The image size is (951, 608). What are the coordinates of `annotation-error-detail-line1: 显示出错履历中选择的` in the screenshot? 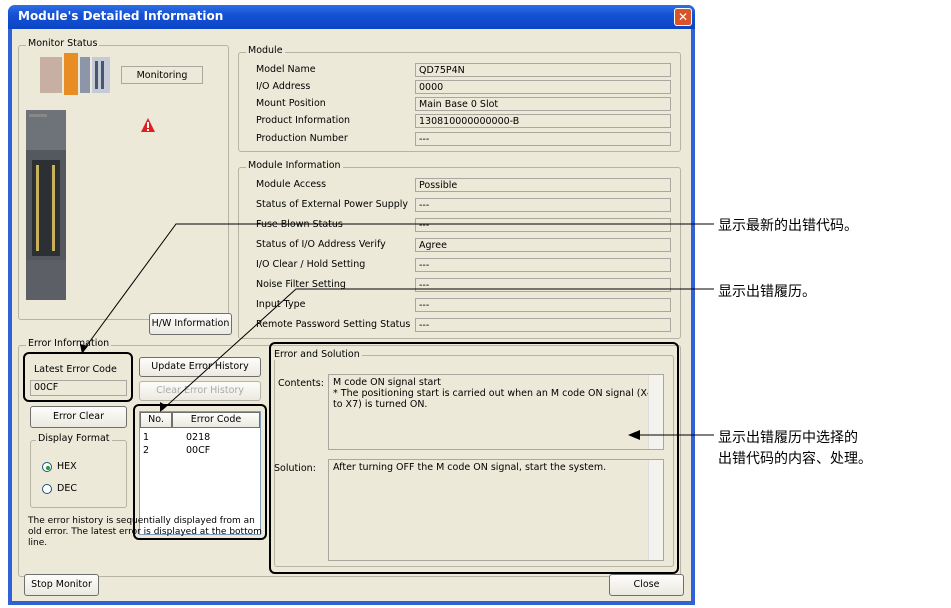 It's located at (788, 438).